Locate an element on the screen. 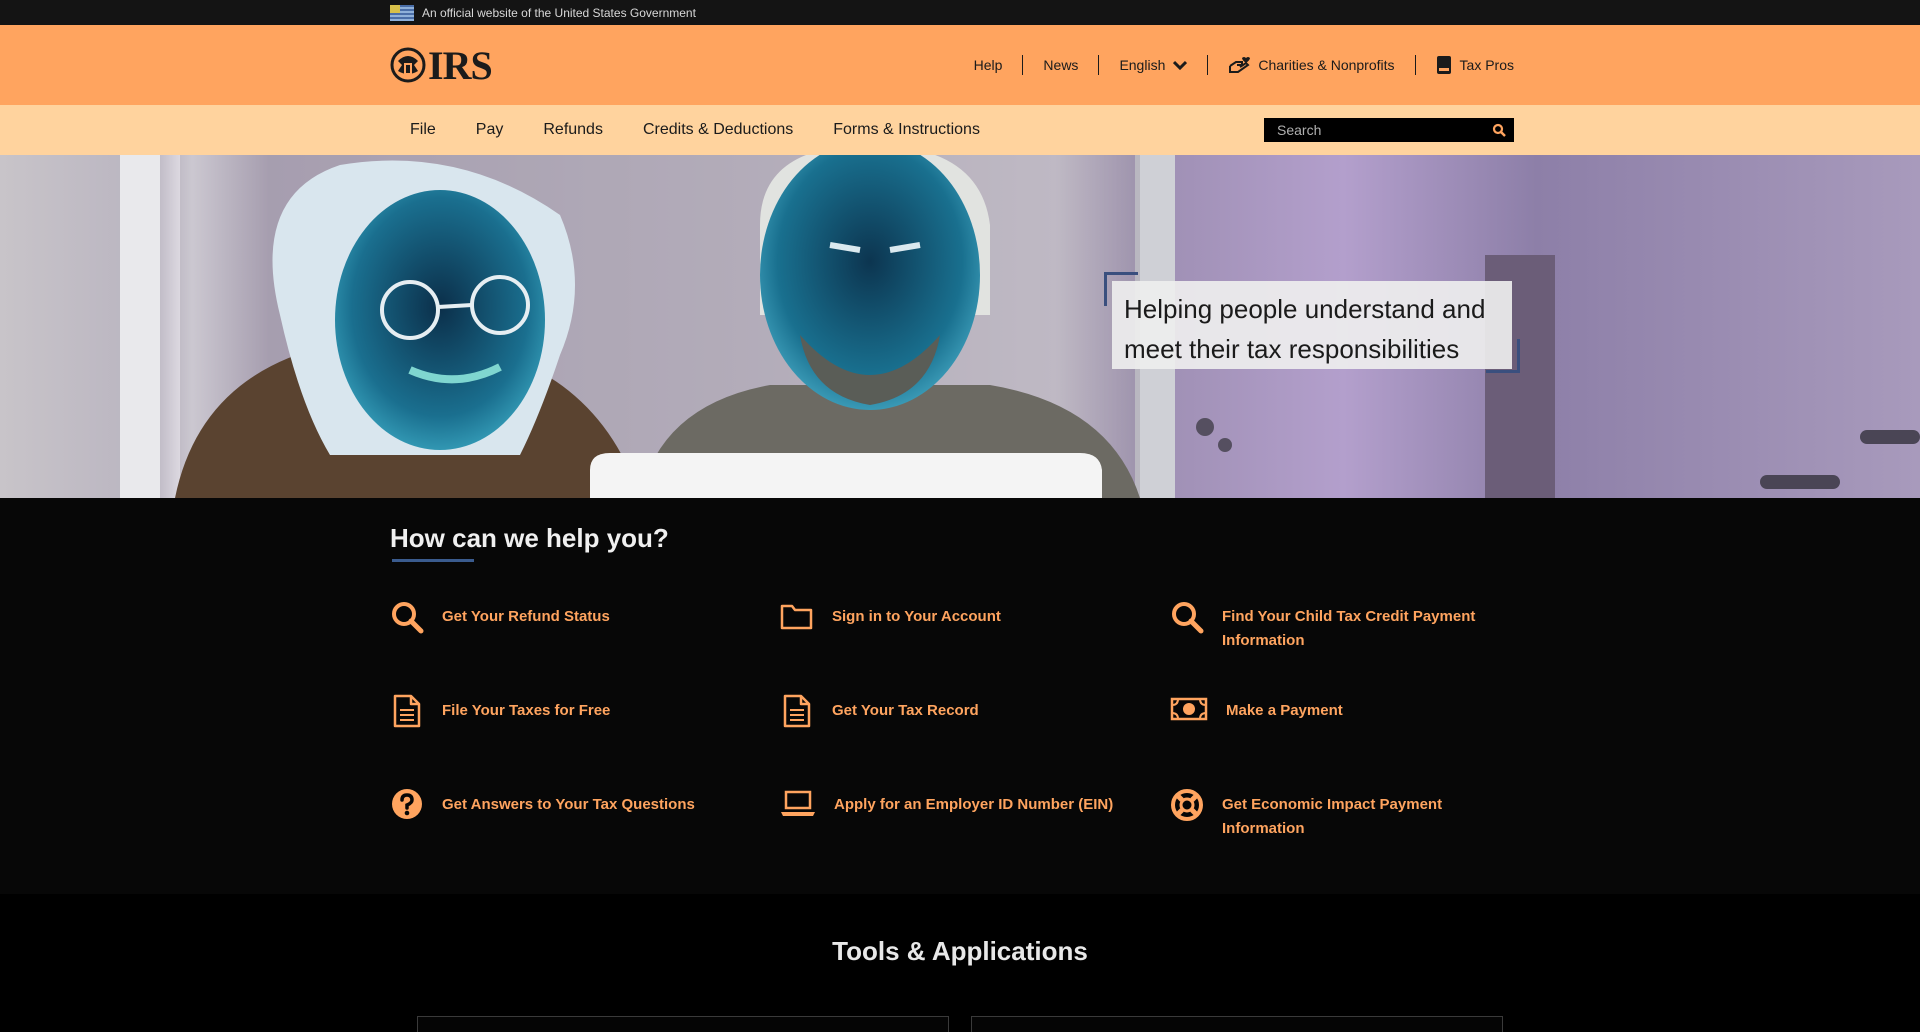 This screenshot has width=1920, height=1032. tax-pros-link-label: Tax Pros is located at coordinates (1486, 65).